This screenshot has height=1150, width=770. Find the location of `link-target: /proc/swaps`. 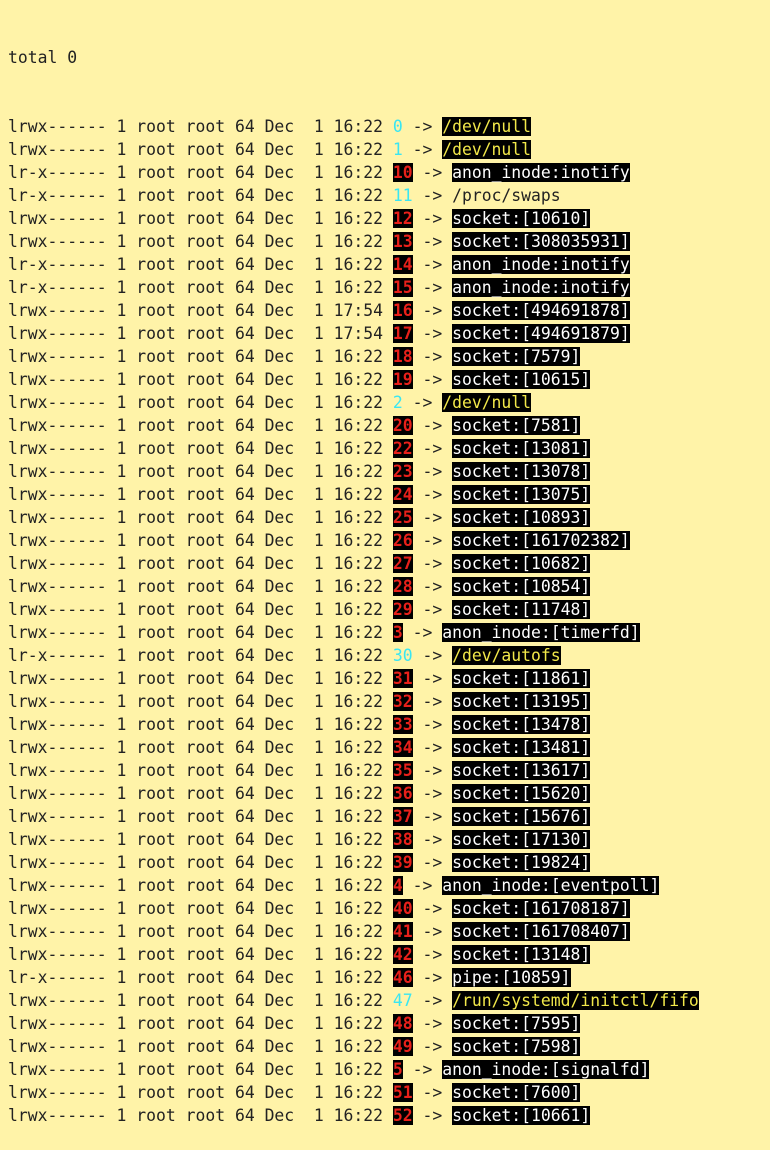

link-target: /proc/swaps is located at coordinates (506, 195).